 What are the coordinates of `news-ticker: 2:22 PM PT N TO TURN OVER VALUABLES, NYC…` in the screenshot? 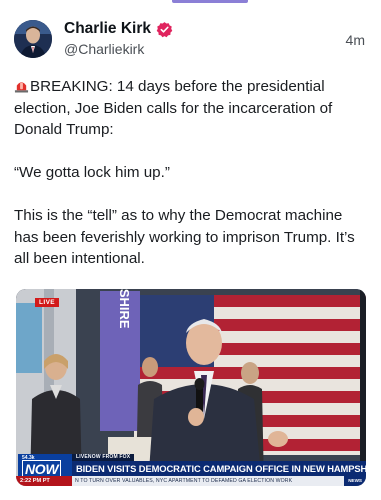 It's located at (191, 481).